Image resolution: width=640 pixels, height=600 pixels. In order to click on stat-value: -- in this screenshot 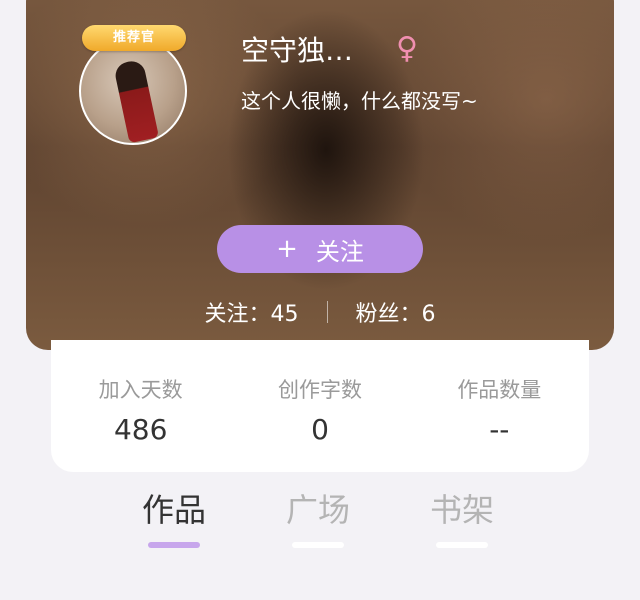, I will do `click(499, 429)`.